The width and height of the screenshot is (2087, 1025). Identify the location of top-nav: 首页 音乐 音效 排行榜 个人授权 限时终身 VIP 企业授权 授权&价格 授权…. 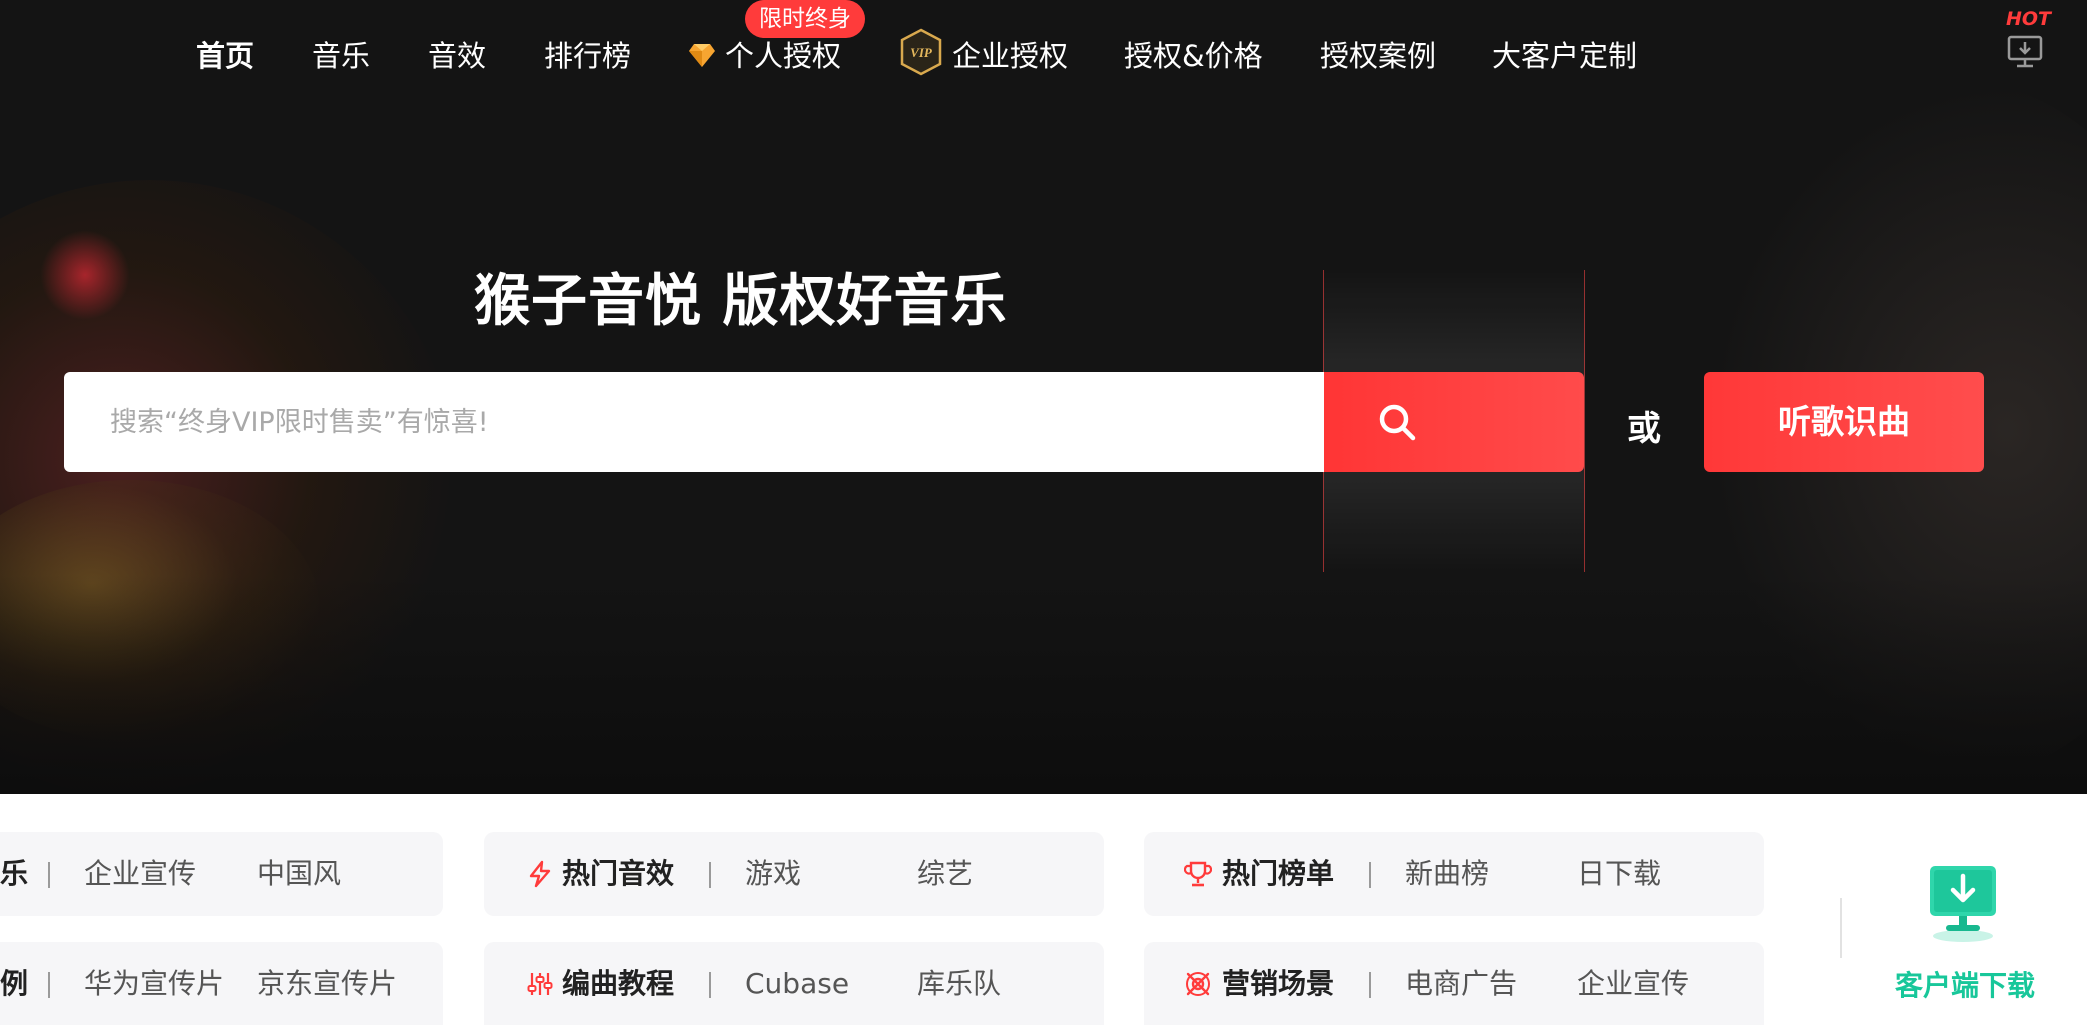
(1043, 55).